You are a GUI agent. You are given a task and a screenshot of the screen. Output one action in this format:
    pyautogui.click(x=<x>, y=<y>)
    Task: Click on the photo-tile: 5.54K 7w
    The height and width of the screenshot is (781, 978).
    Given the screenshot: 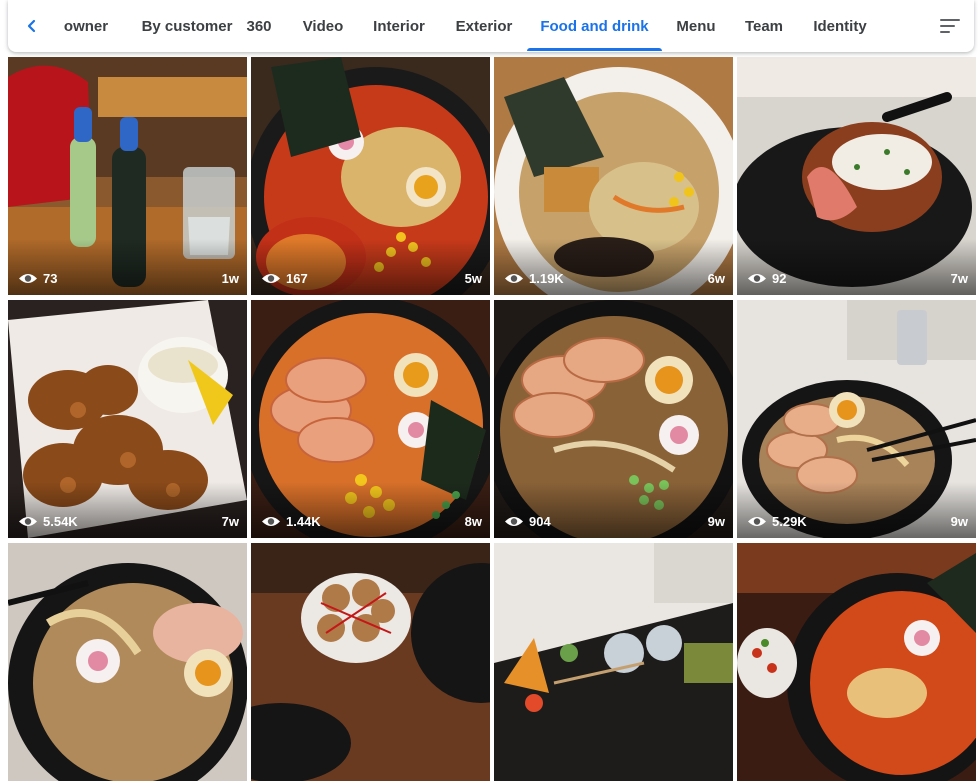 What is the action you would take?
    pyautogui.click(x=127, y=419)
    